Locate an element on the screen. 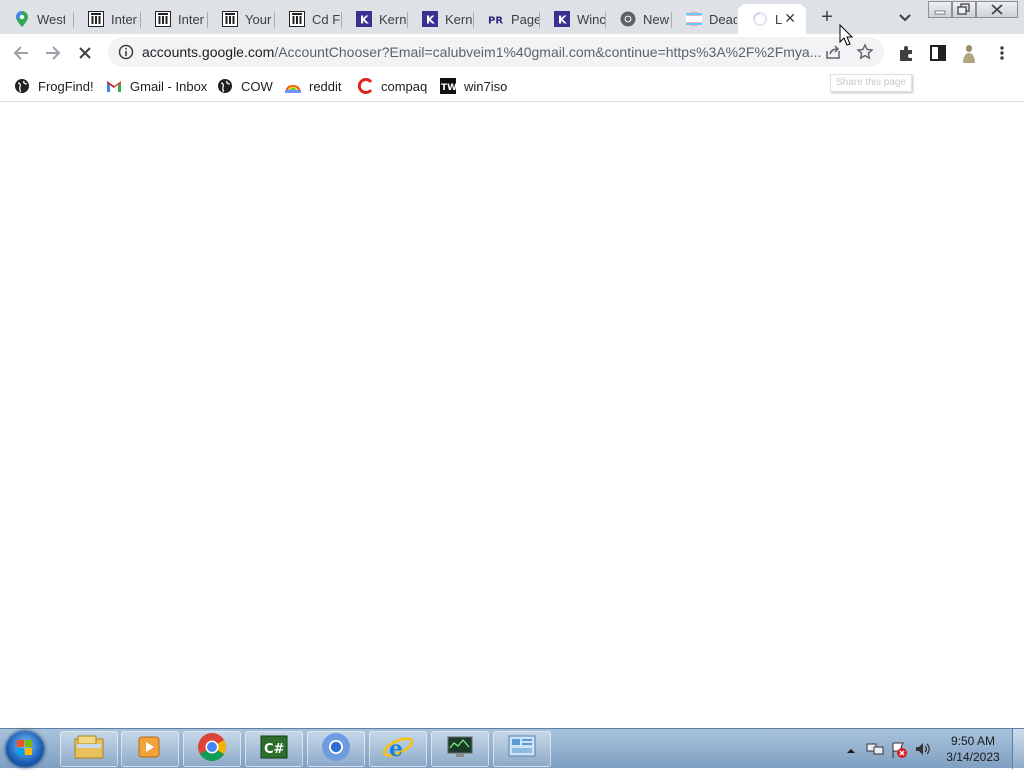  taskbar-csharp-app: C# is located at coordinates (274, 749).